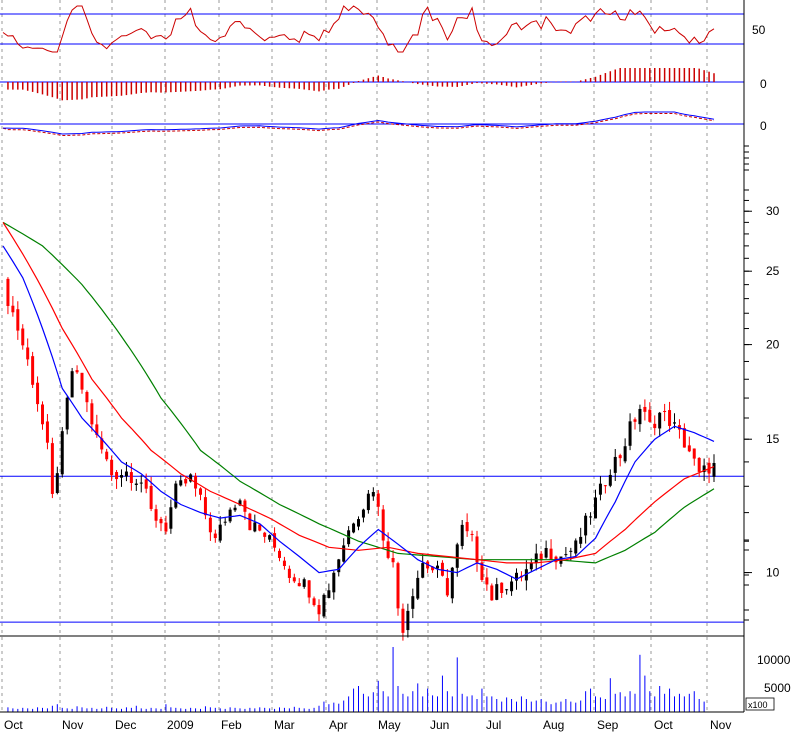 The width and height of the screenshot is (800, 739). Describe the element at coordinates (777, 688) in the screenshot. I see `volume-tick-label-5000: 5000` at that location.